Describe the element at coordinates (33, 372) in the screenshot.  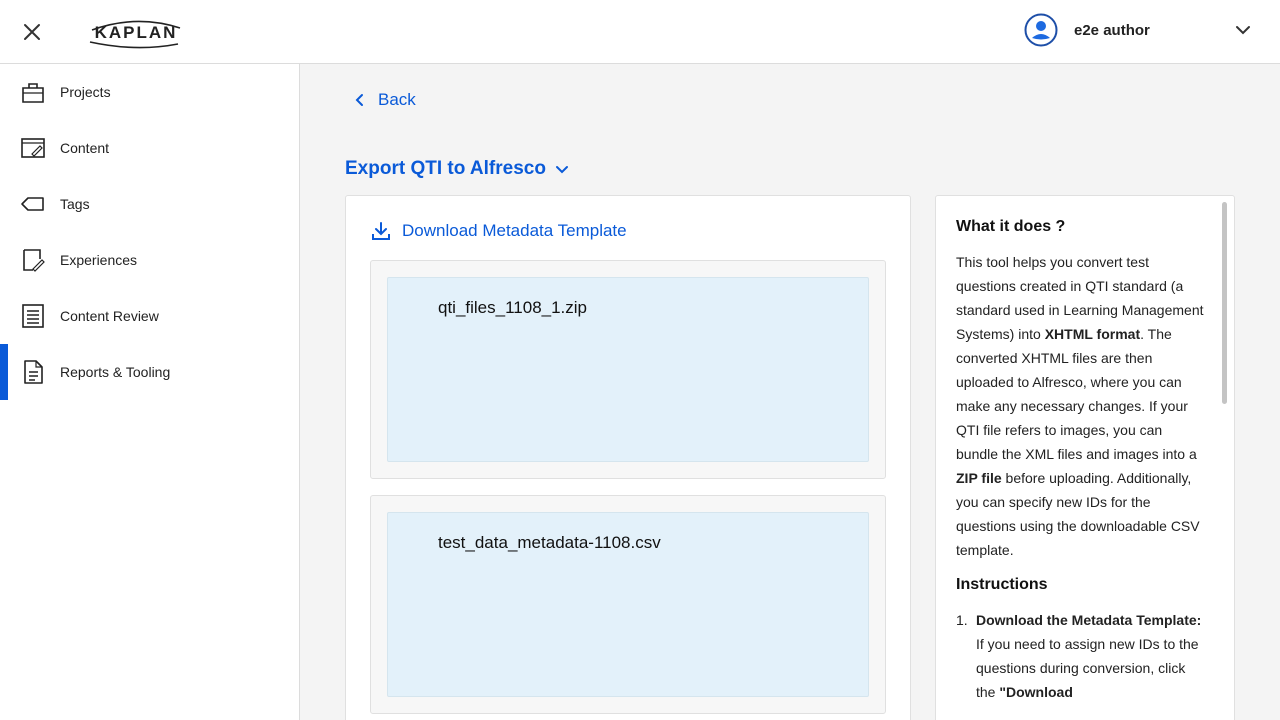
I see `reports-icon` at that location.